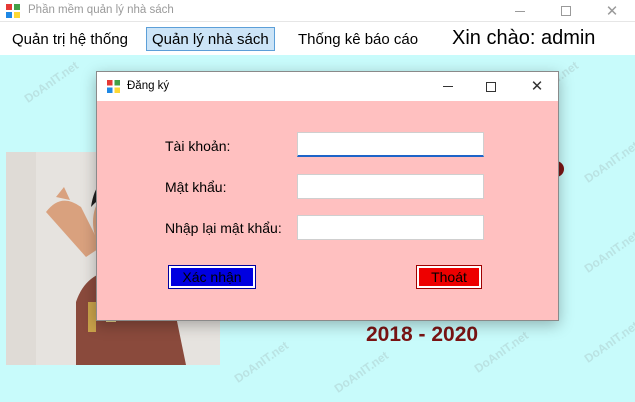 This screenshot has width=635, height=402. I want to click on confirm-button: Xác nhận, so click(212, 277).